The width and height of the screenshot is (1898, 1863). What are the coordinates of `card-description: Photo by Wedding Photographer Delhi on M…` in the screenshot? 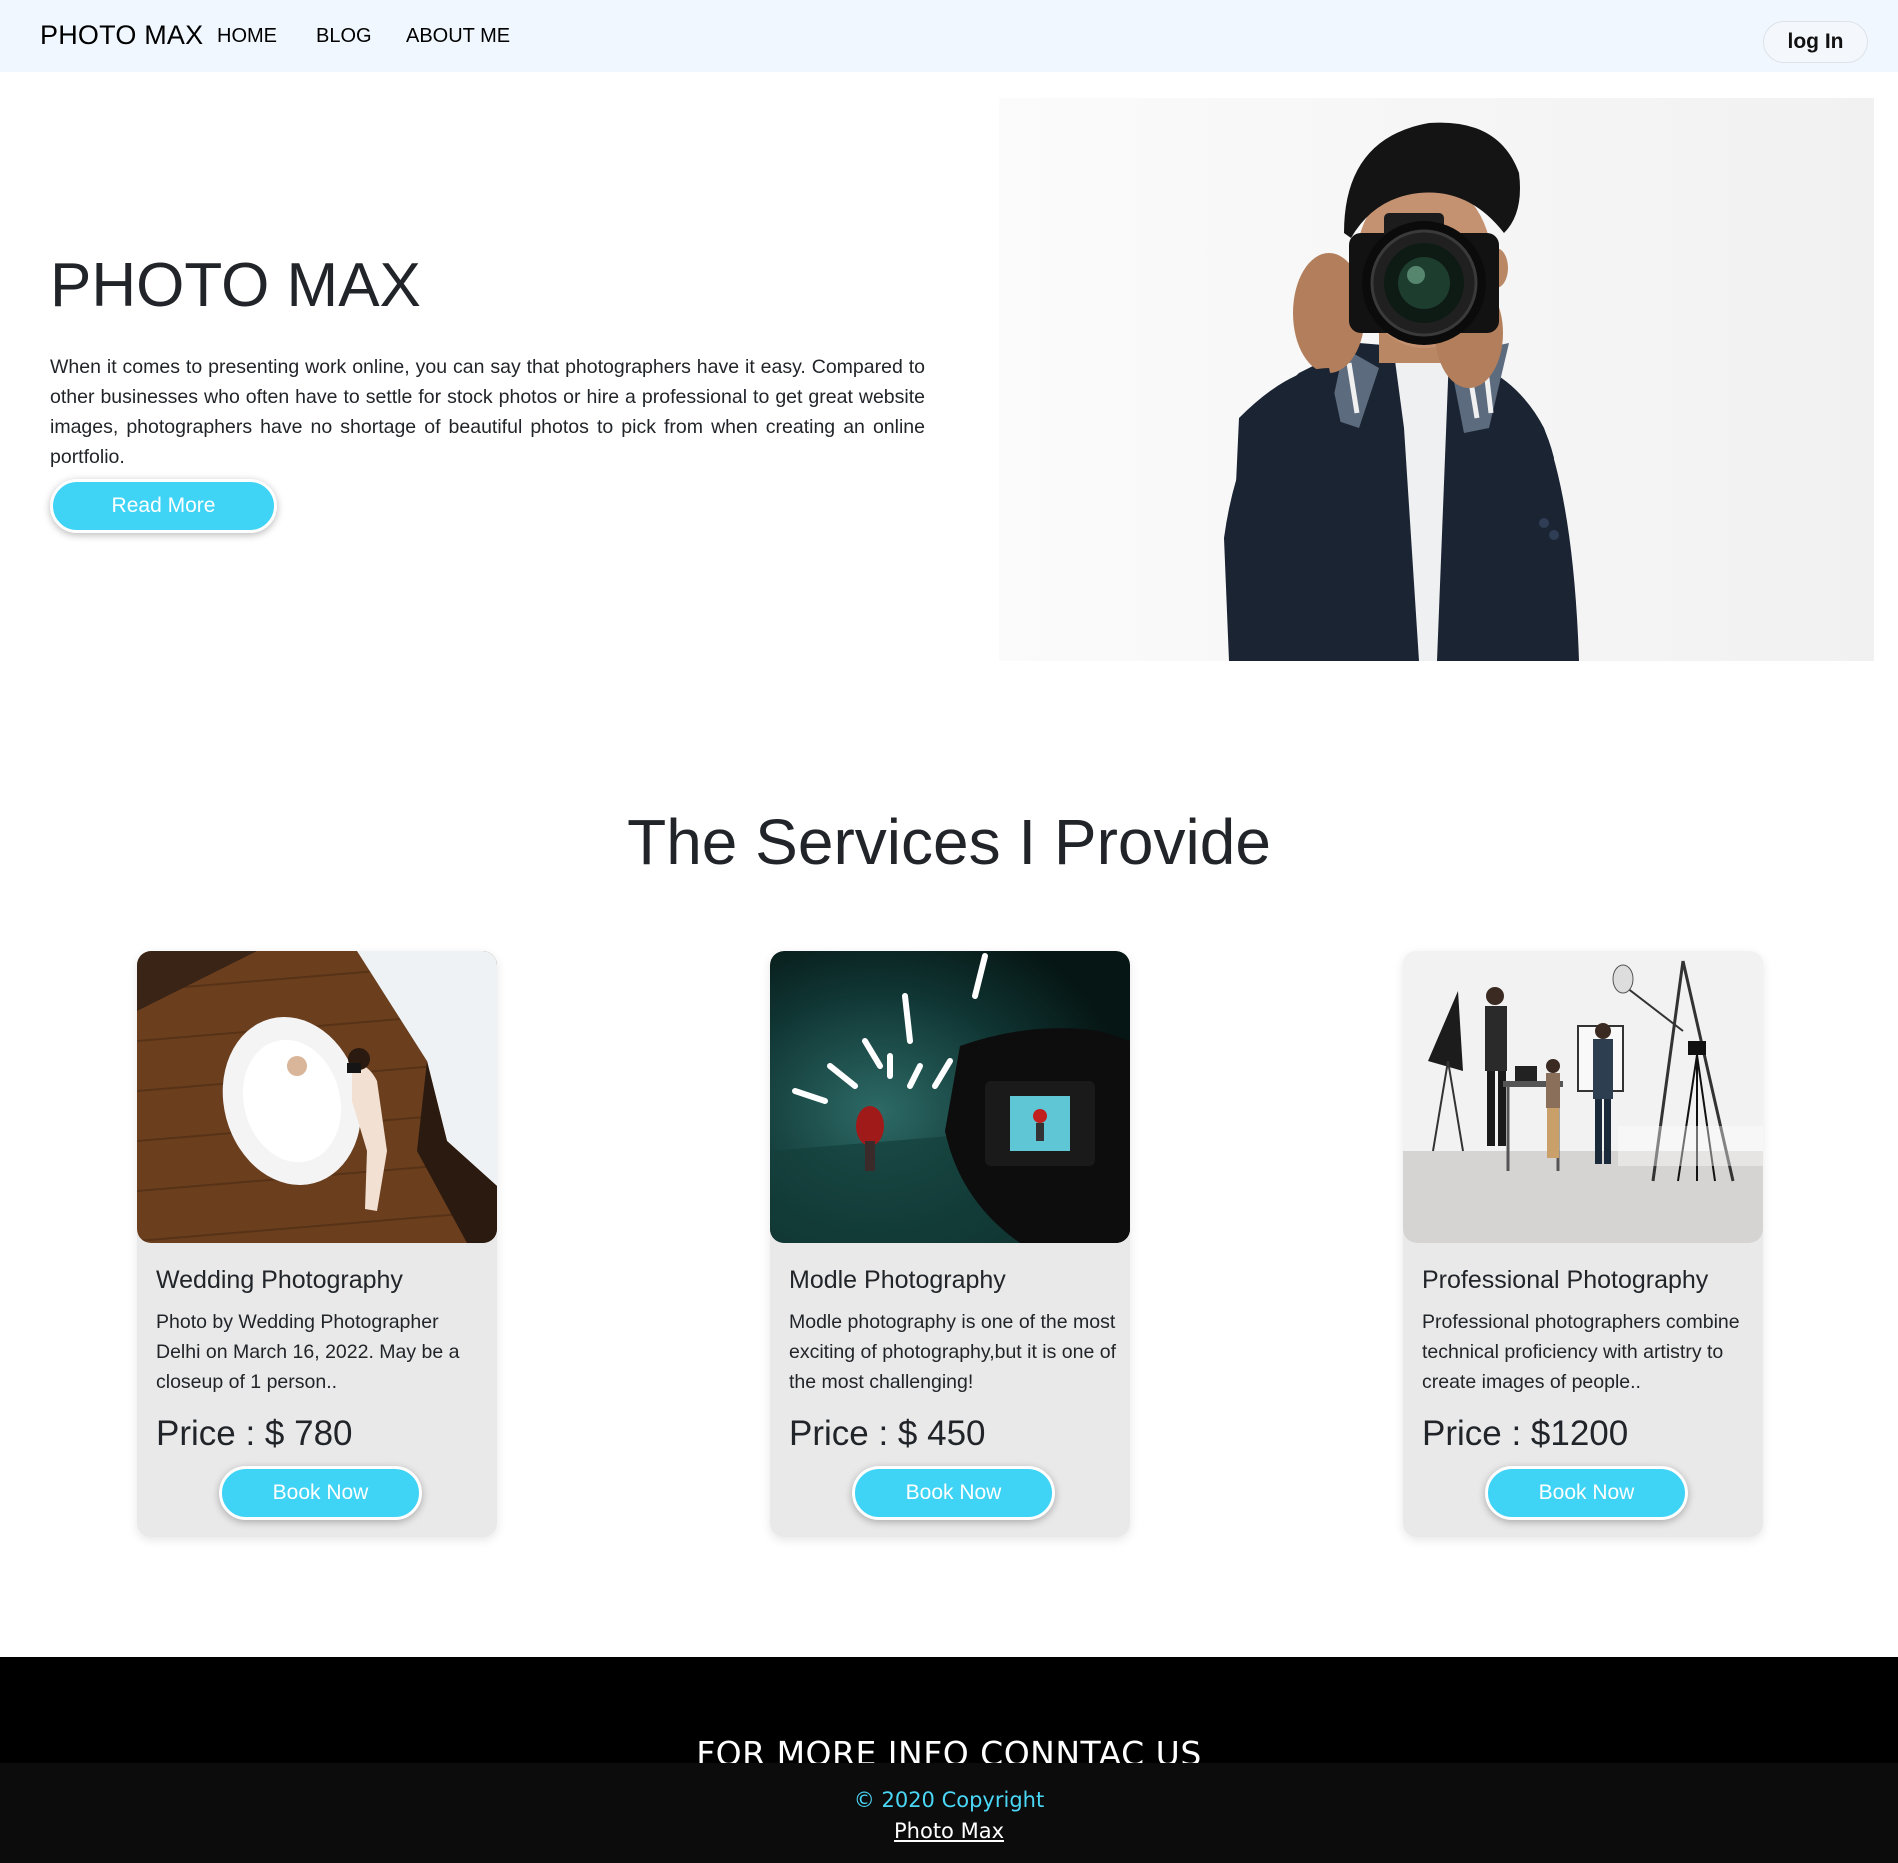 It's located at (308, 1352).